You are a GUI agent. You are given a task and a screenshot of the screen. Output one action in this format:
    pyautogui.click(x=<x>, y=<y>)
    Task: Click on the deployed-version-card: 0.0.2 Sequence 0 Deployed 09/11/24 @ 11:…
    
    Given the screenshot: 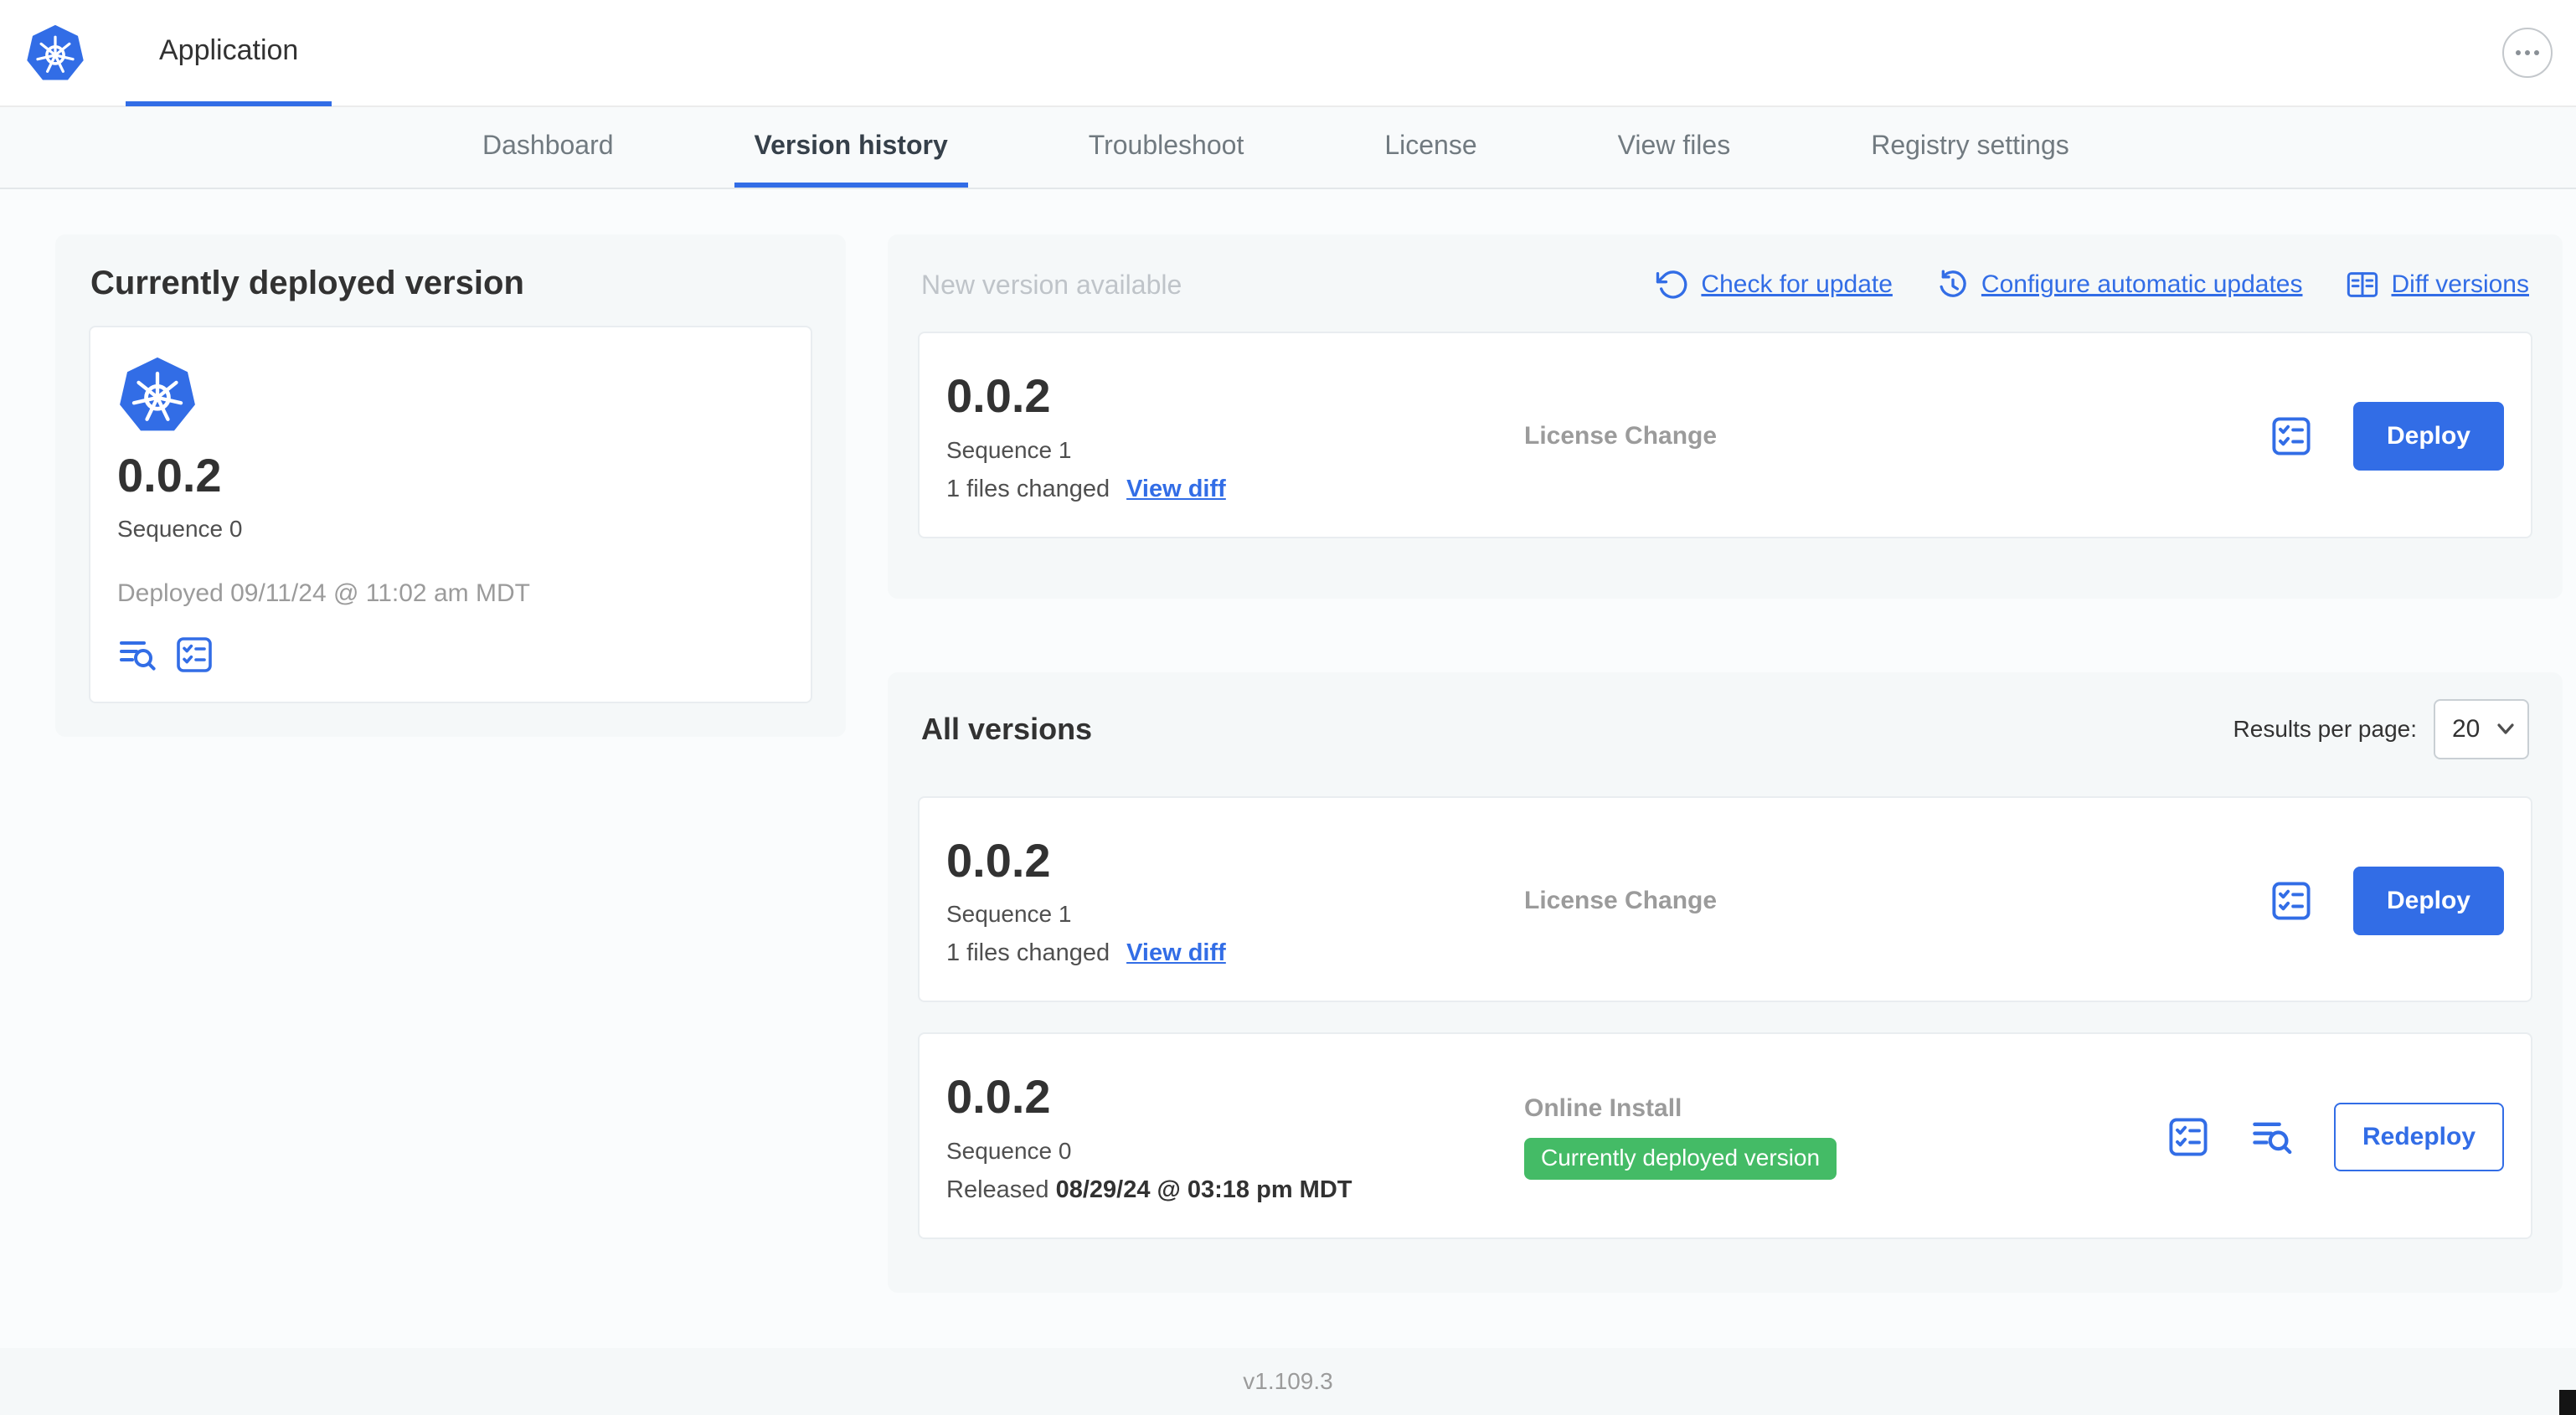 What is the action you would take?
    pyautogui.click(x=450, y=514)
    